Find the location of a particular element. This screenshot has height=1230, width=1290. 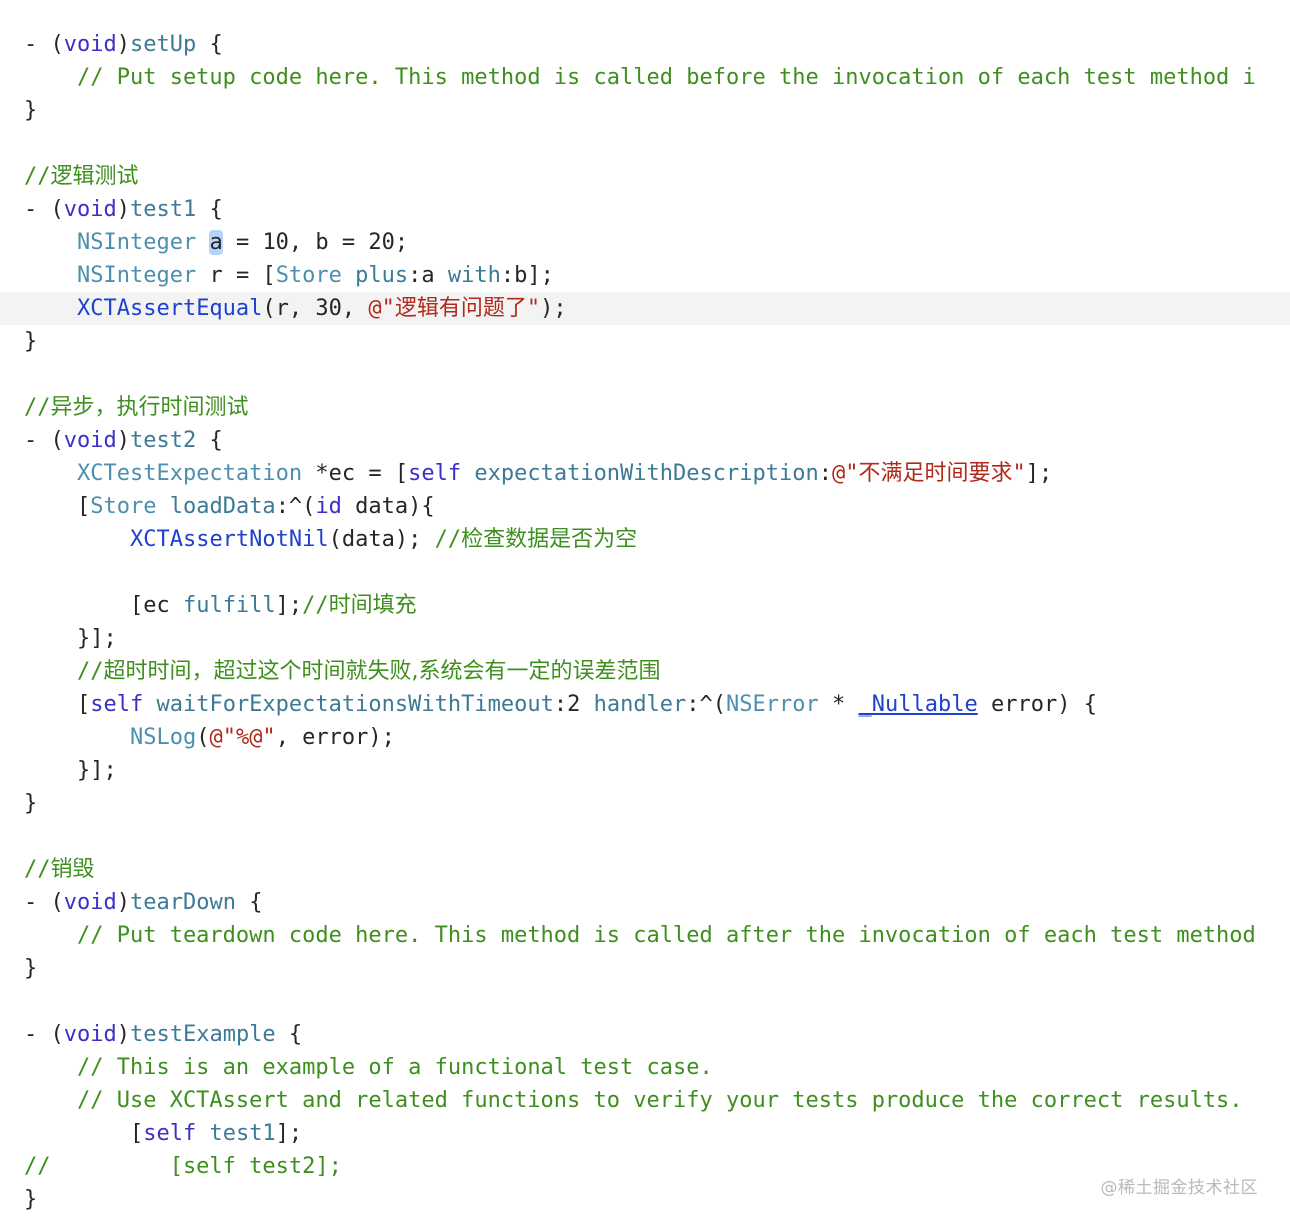

code-token-plain: * is located at coordinates (838, 704).